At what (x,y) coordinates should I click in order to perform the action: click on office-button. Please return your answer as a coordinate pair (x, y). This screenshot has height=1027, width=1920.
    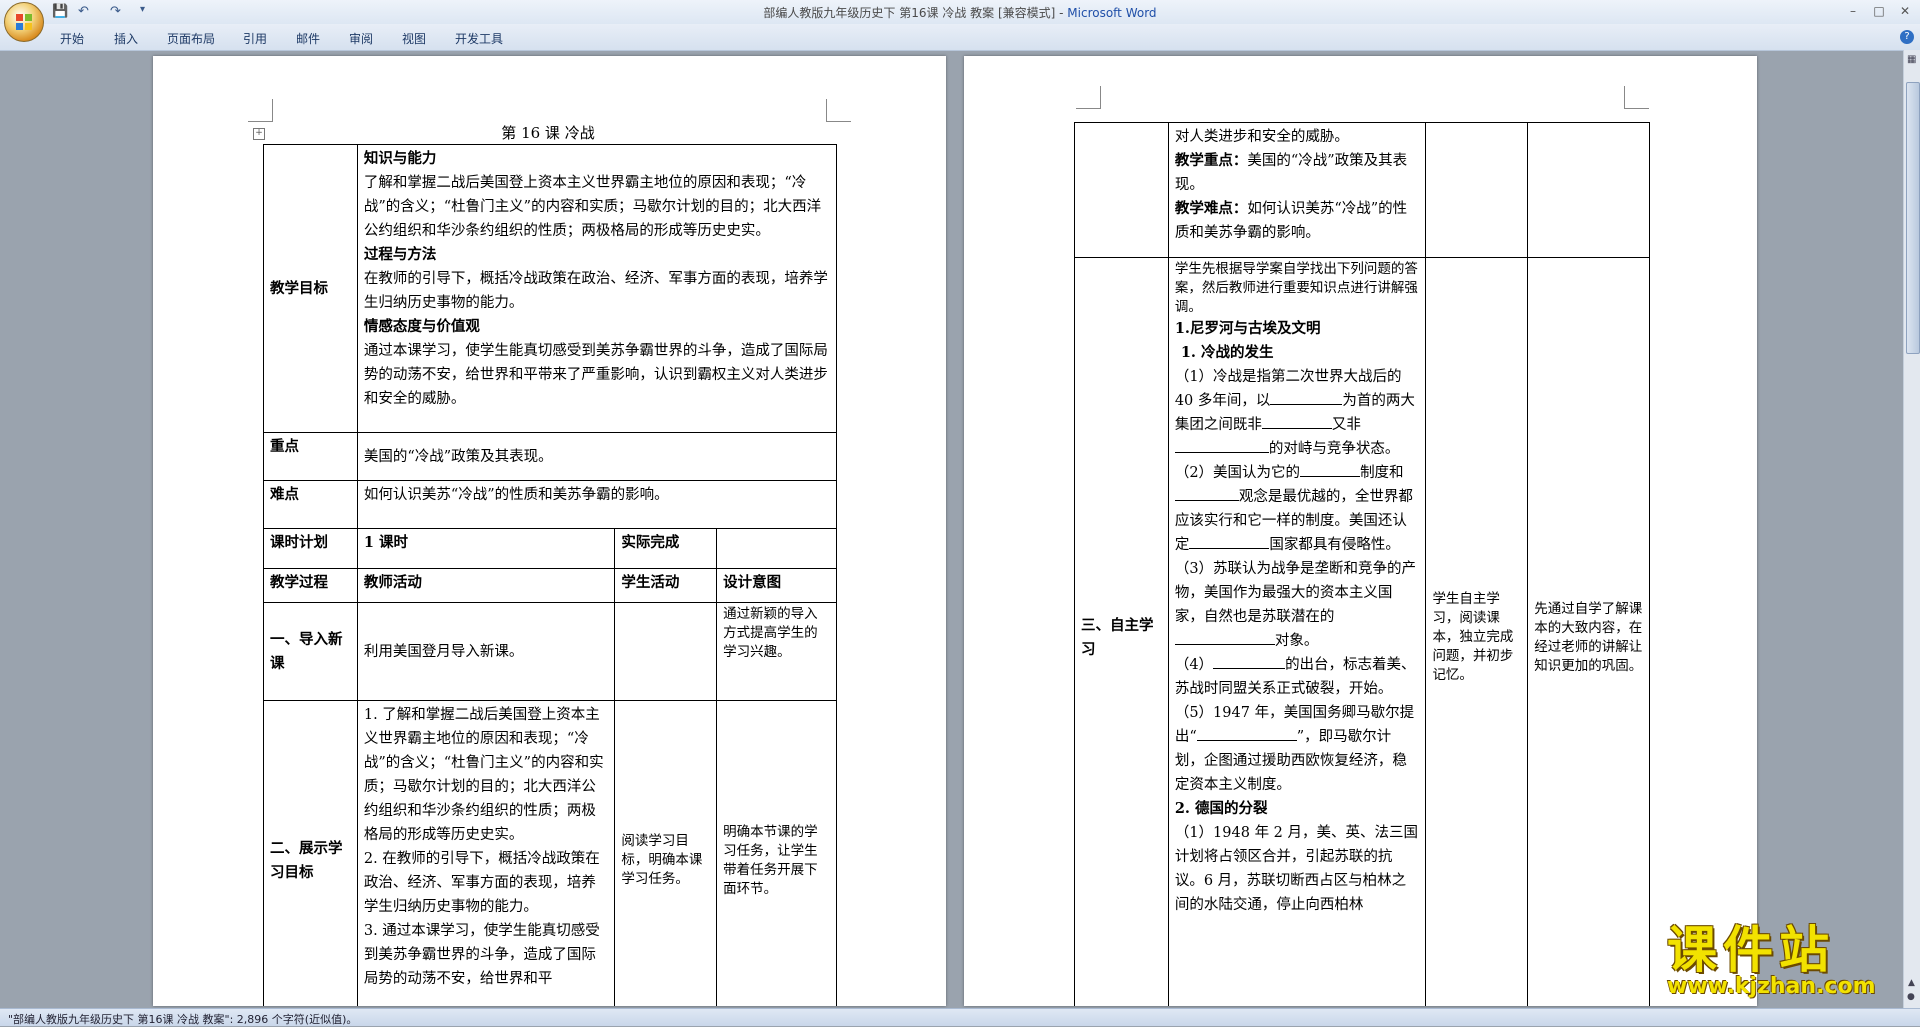
    Looking at the image, I should click on (24, 22).